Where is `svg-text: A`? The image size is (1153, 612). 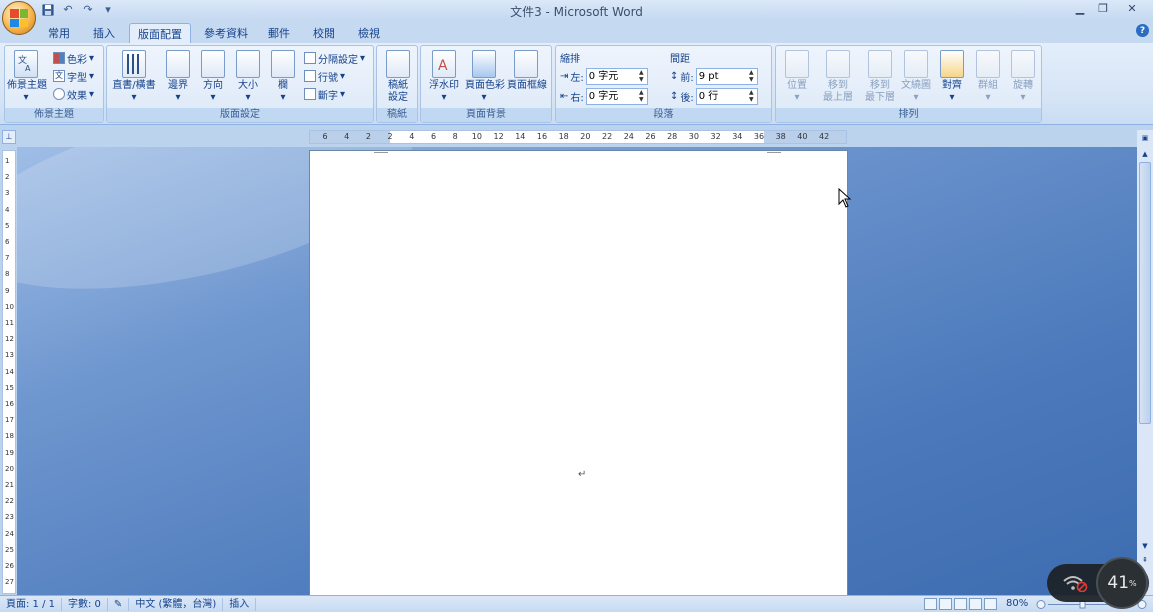
svg-text: A is located at coordinates (28, 68).